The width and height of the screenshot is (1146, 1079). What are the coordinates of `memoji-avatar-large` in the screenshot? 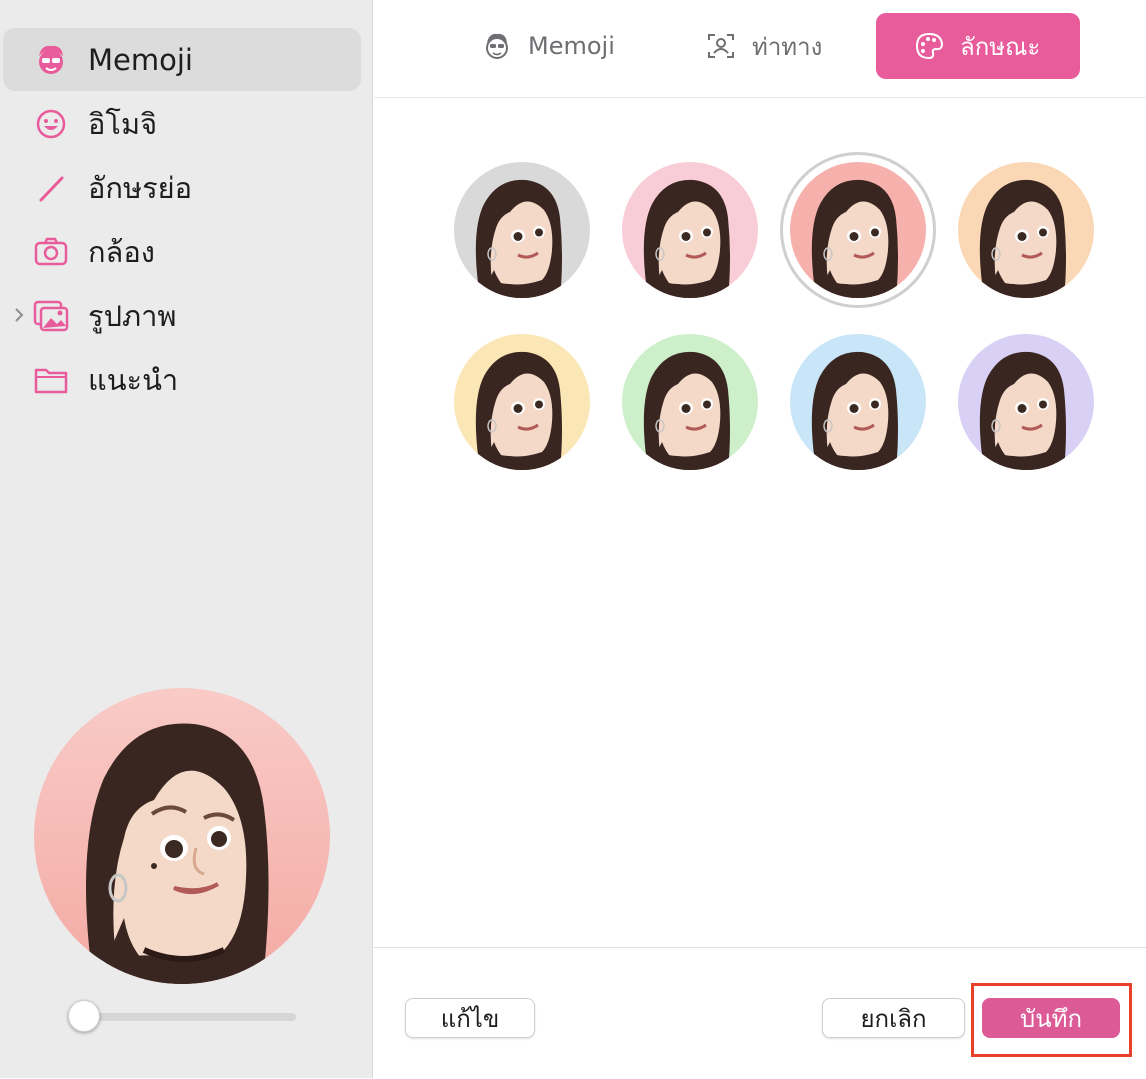 It's located at (177, 853).